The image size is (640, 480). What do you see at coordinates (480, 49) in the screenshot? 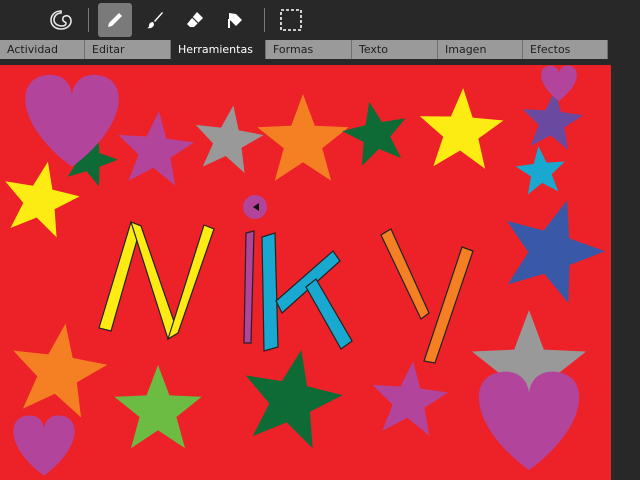
I see `tab-imagen: Imagen` at bounding box center [480, 49].